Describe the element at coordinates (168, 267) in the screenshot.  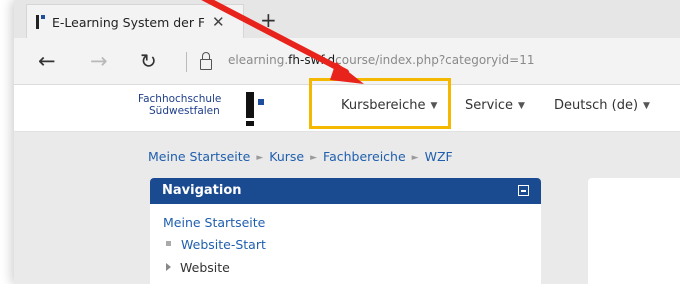
I see `expand-arrow-icon` at that location.